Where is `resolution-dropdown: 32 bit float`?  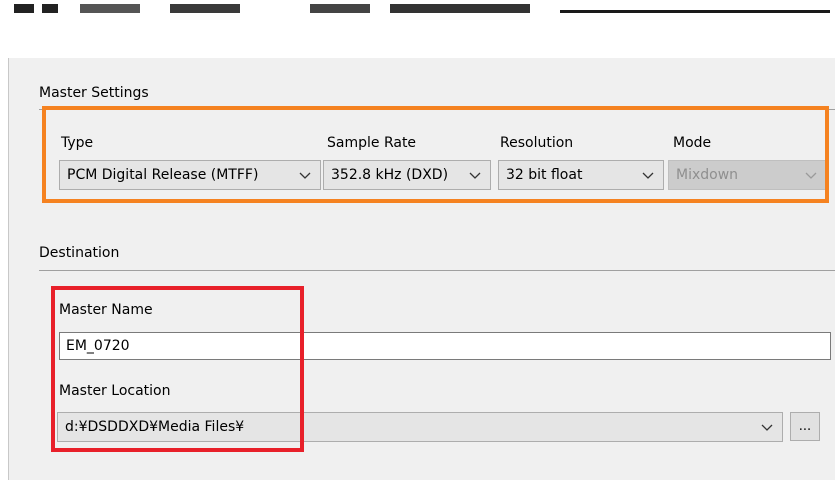
resolution-dropdown: 32 bit float is located at coordinates (581, 175).